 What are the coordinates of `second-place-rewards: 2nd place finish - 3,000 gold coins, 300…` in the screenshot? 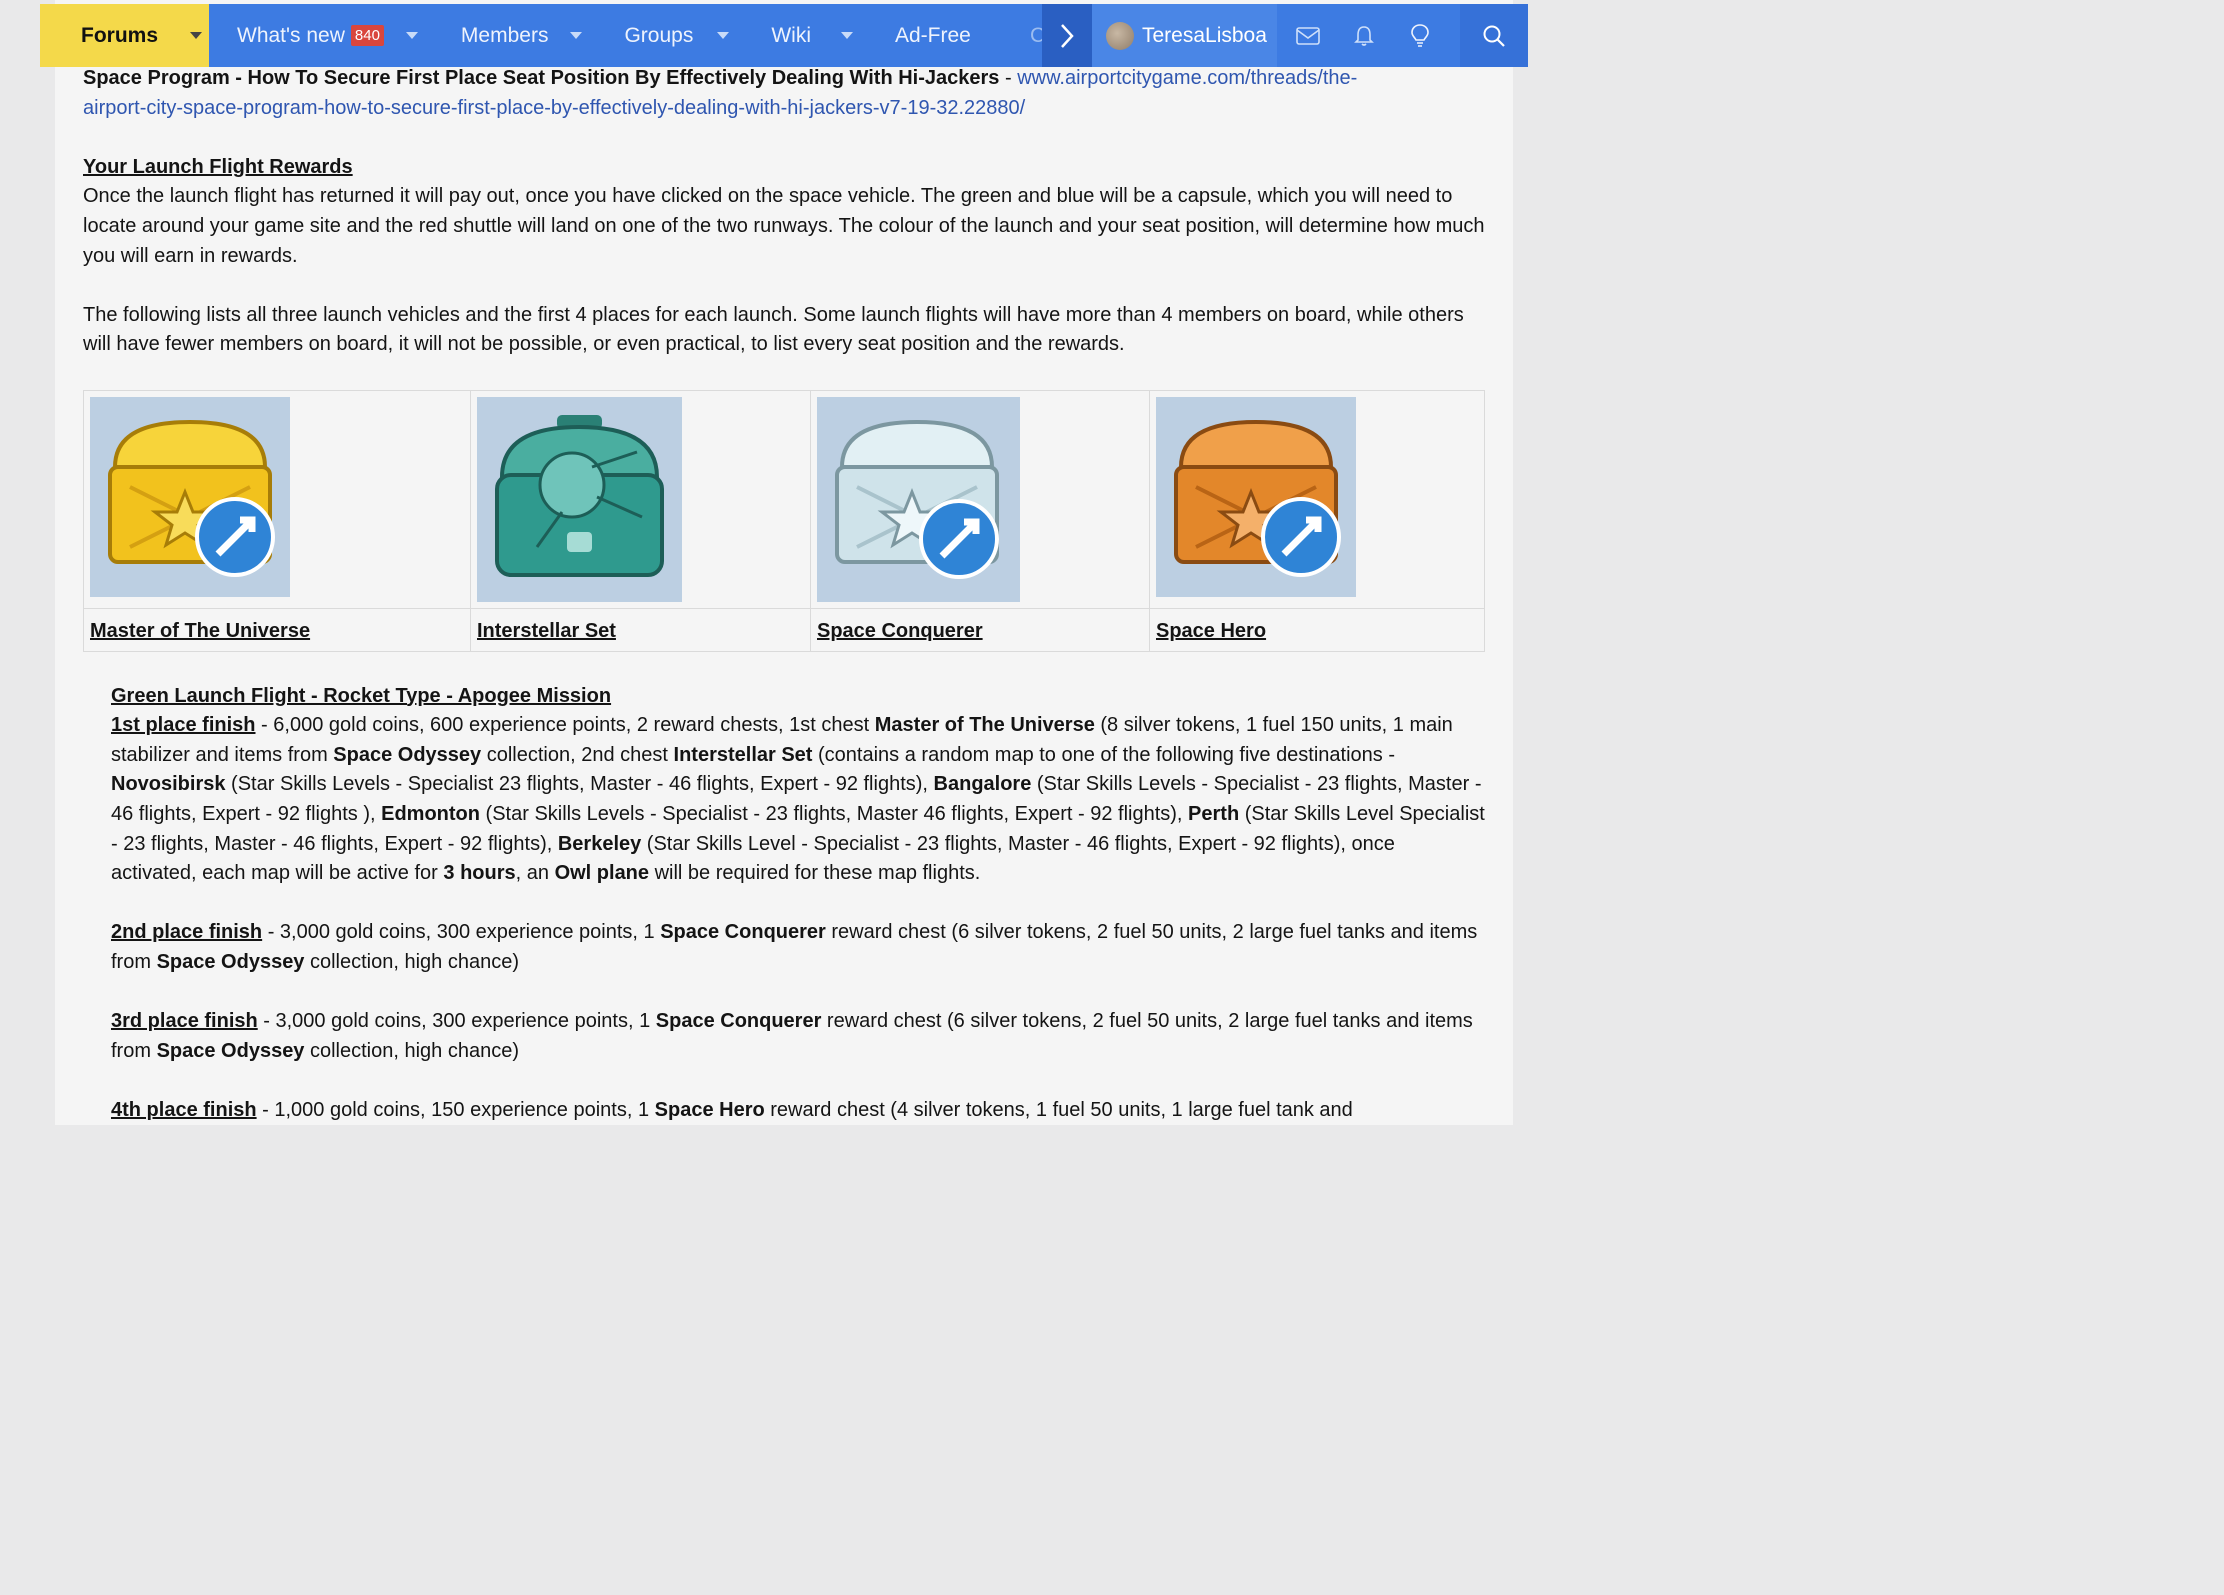 It's located at (798, 947).